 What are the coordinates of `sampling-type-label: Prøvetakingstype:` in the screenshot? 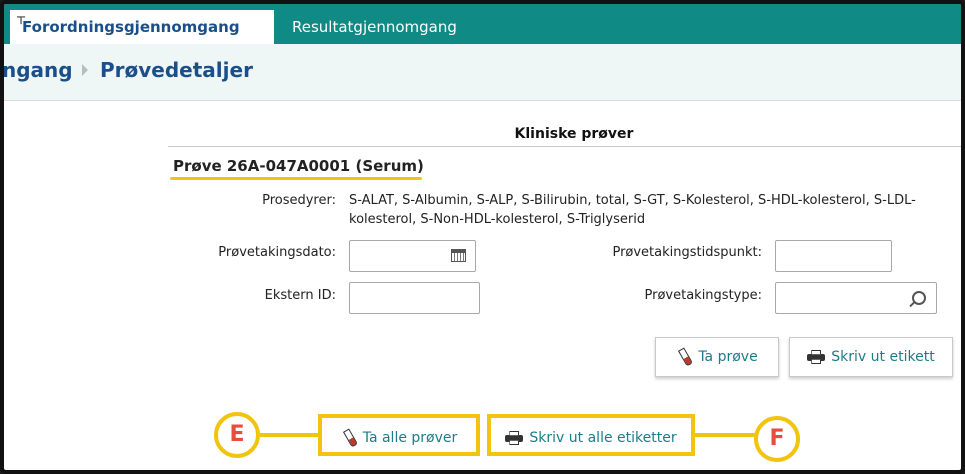 It's located at (703, 295).